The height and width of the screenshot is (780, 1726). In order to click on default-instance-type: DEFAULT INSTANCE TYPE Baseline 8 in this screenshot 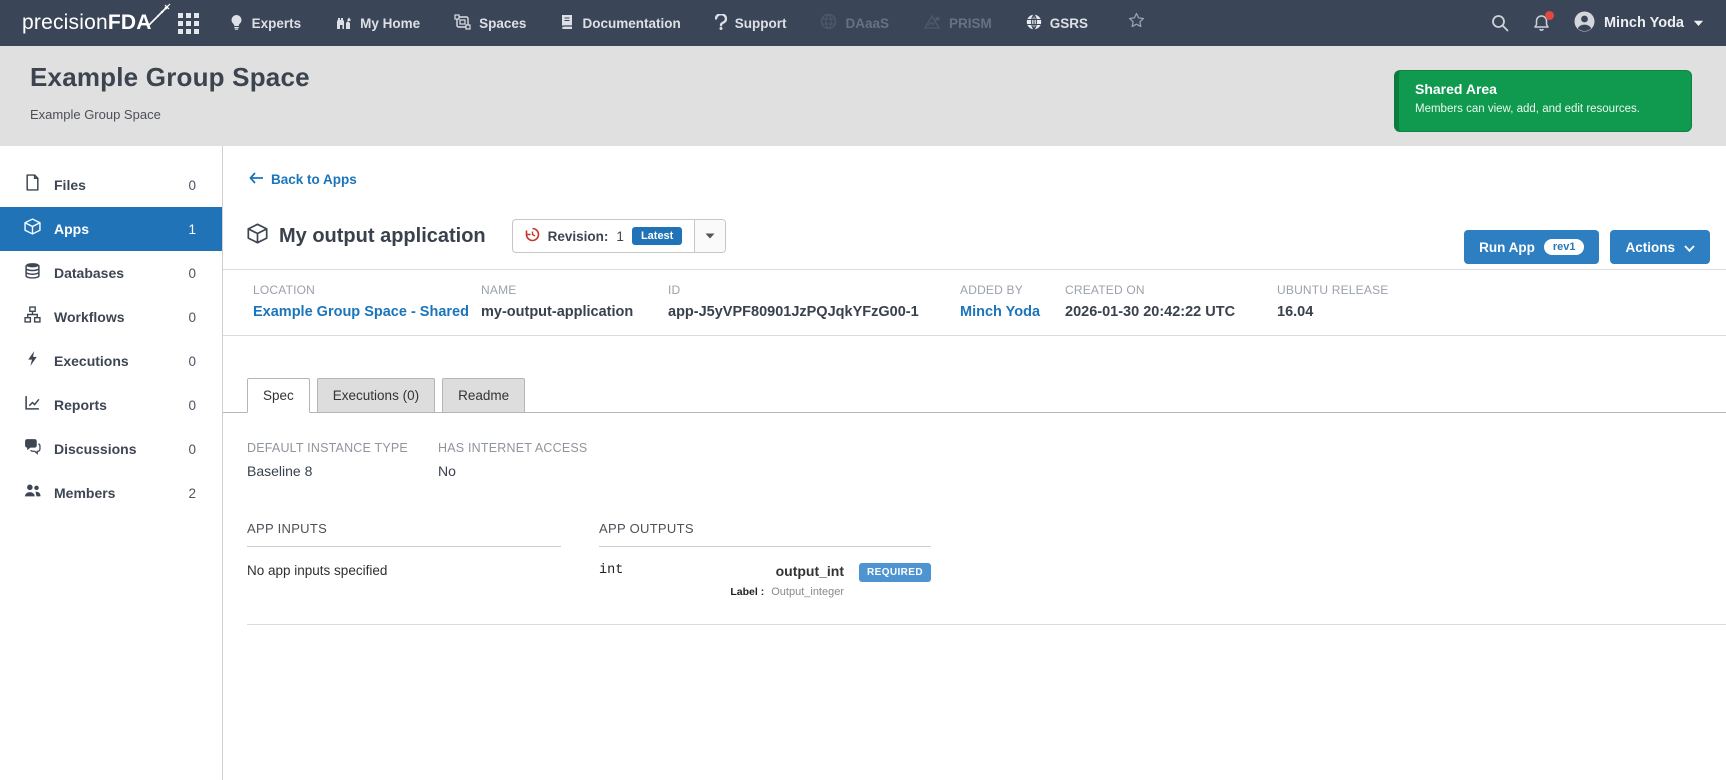, I will do `click(327, 460)`.